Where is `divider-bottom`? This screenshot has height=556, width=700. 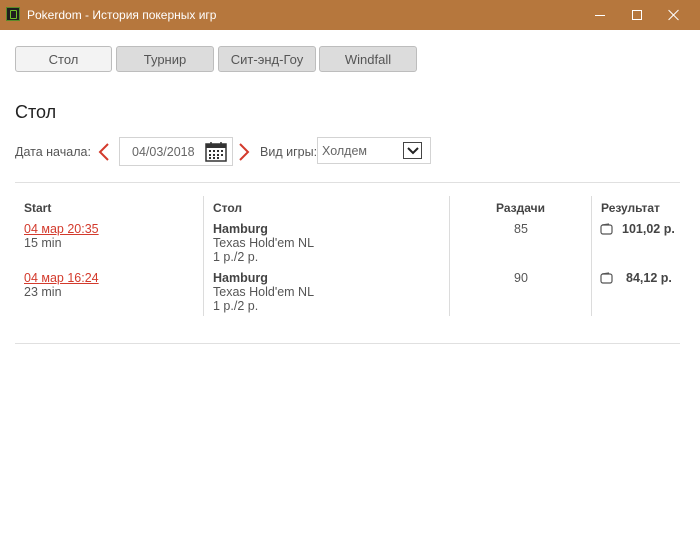 divider-bottom is located at coordinates (347, 343).